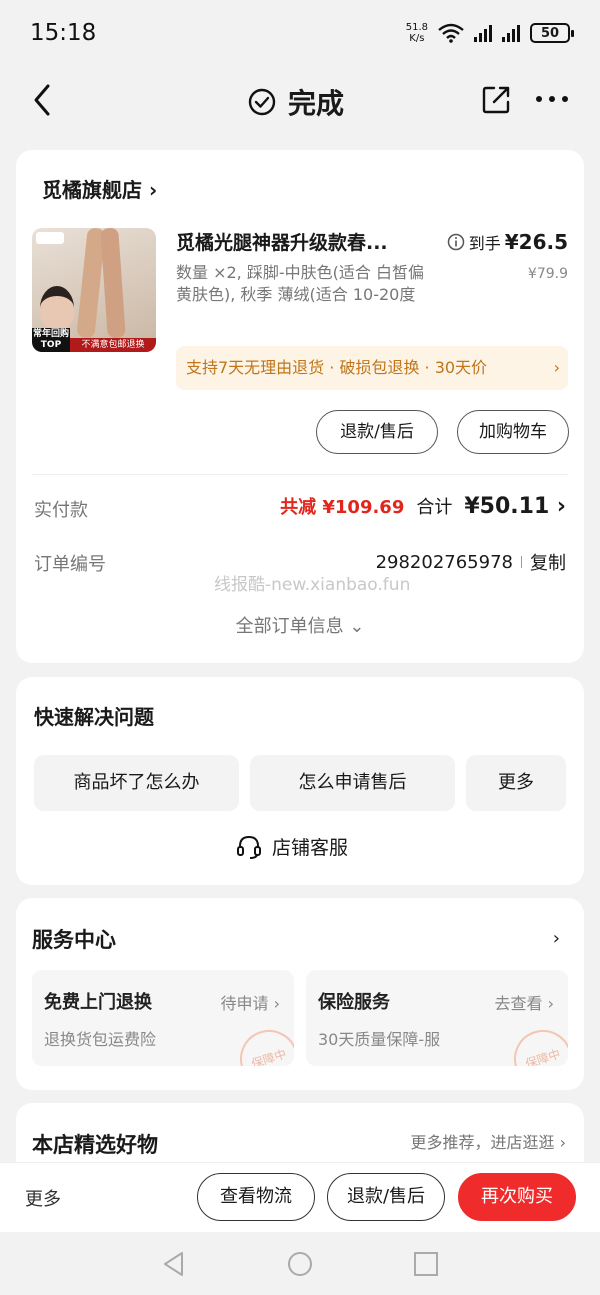 The image size is (600, 1295). I want to click on price-now: ¥26.5, so click(536, 242).